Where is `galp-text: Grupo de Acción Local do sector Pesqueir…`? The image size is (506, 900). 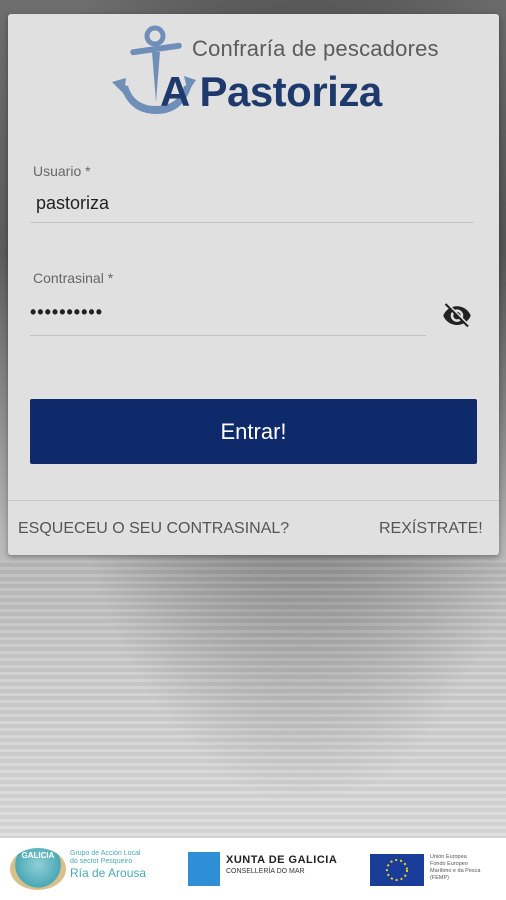
galp-text: Grupo de Acción Local do sector Pesqueir… is located at coordinates (108, 865).